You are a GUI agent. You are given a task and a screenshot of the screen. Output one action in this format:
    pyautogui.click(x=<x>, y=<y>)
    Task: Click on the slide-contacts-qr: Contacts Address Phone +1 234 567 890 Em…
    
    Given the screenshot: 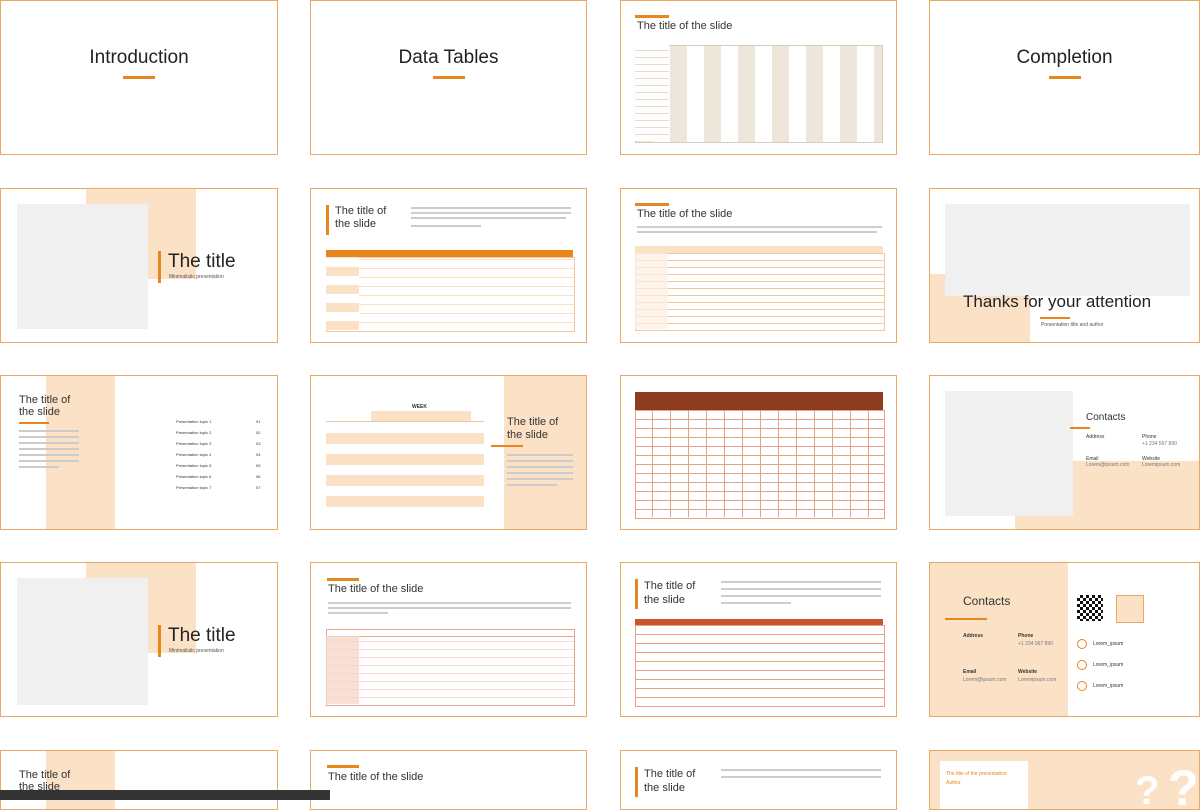 What is the action you would take?
    pyautogui.click(x=1064, y=639)
    